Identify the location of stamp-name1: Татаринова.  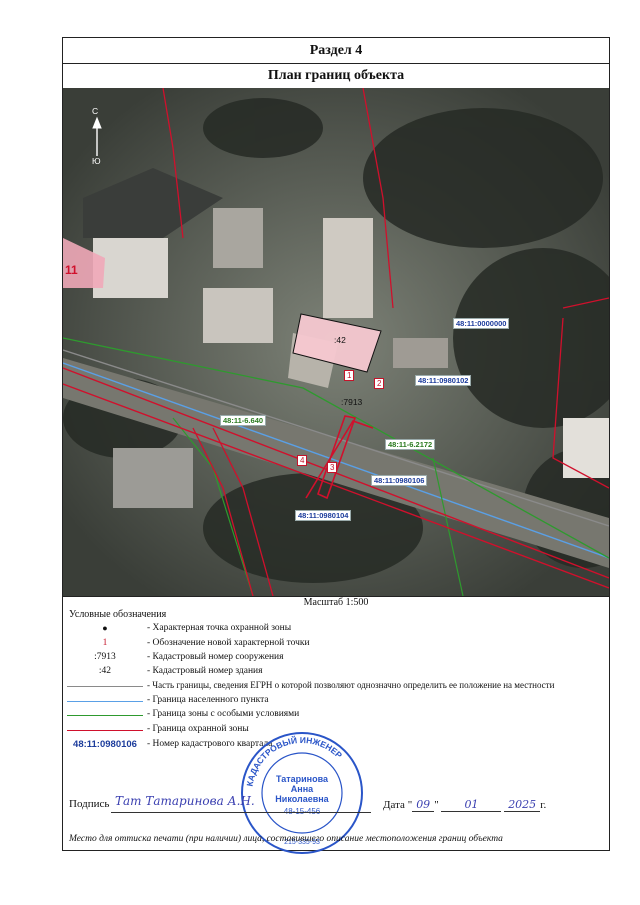
(302, 779).